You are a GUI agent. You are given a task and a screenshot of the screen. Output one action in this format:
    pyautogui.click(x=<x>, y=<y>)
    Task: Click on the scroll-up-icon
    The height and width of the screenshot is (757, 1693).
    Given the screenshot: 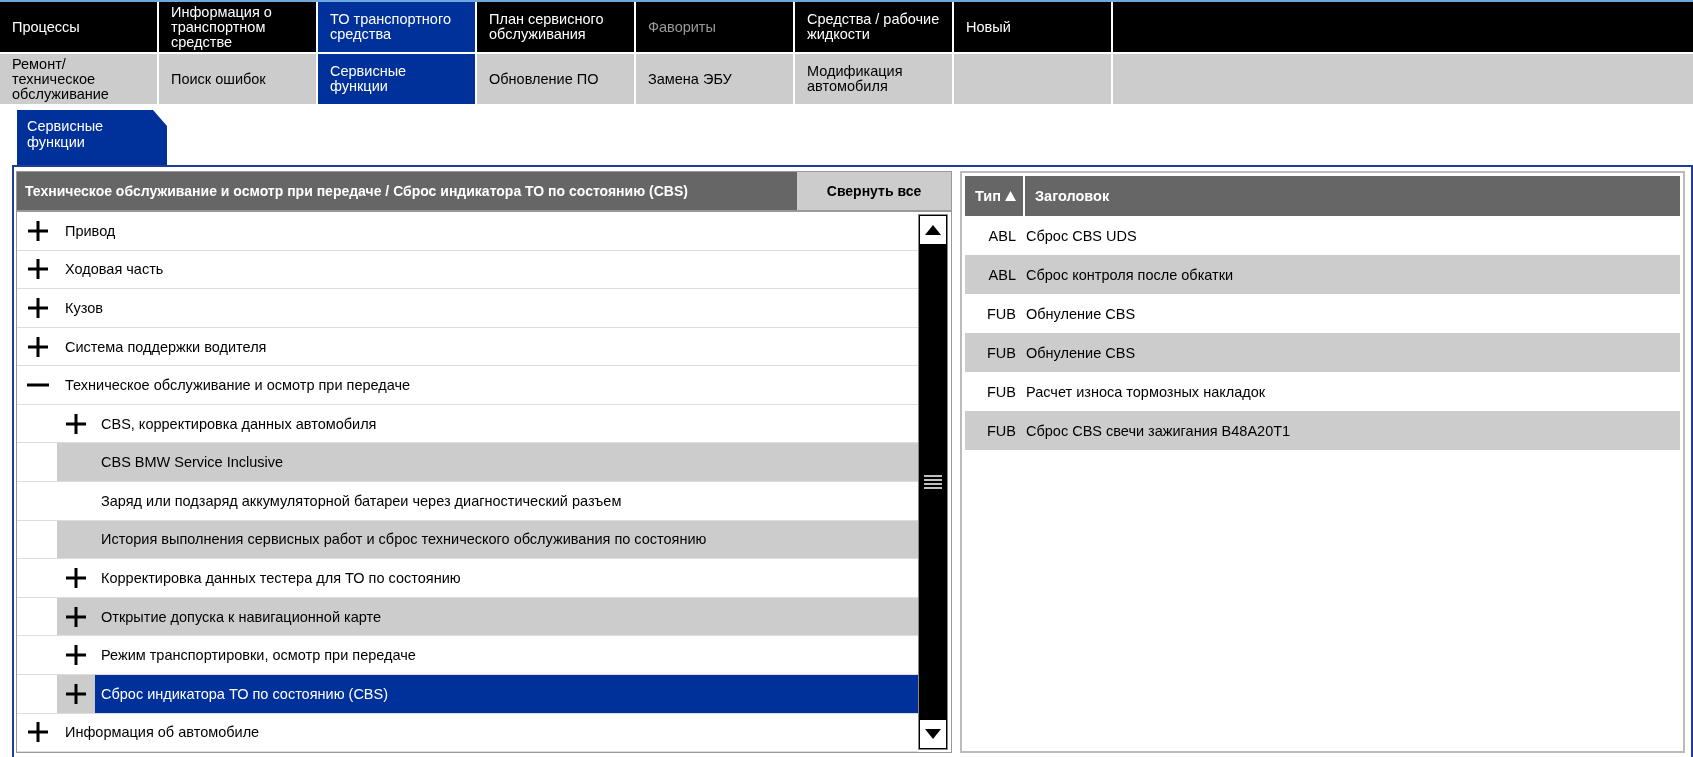 What is the action you would take?
    pyautogui.click(x=933, y=230)
    